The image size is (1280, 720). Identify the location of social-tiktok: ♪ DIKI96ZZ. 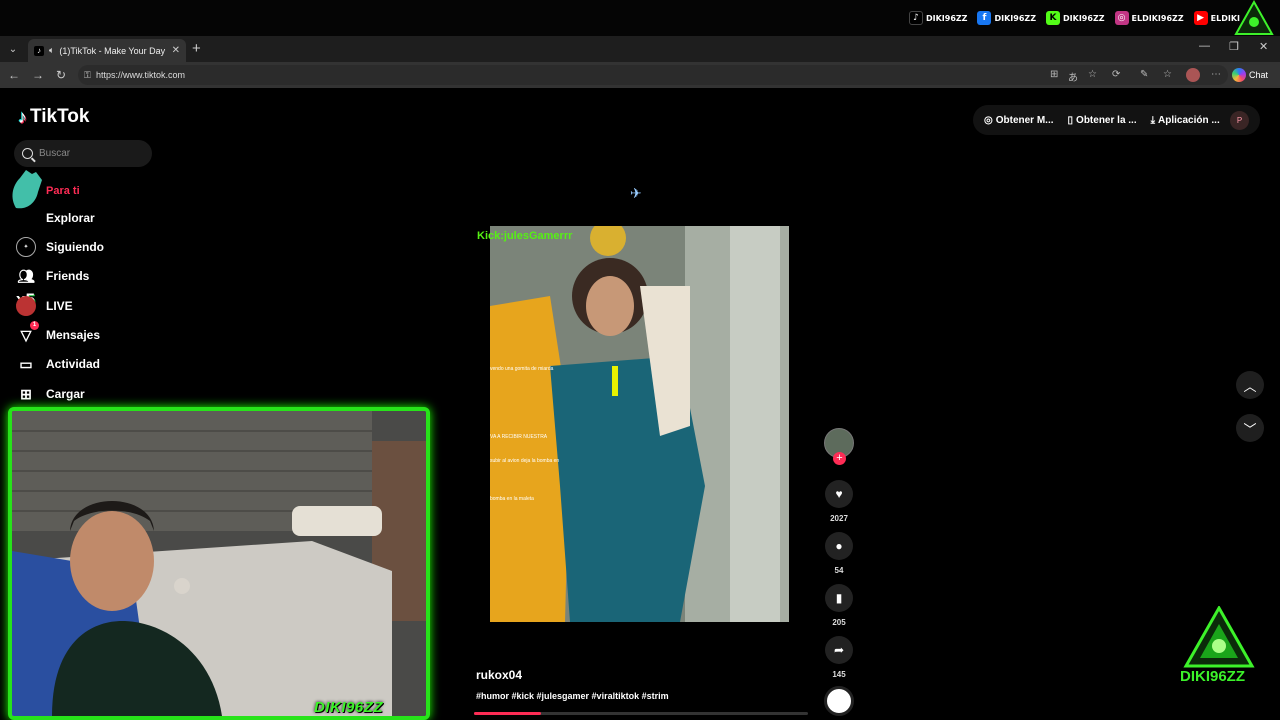
(938, 18).